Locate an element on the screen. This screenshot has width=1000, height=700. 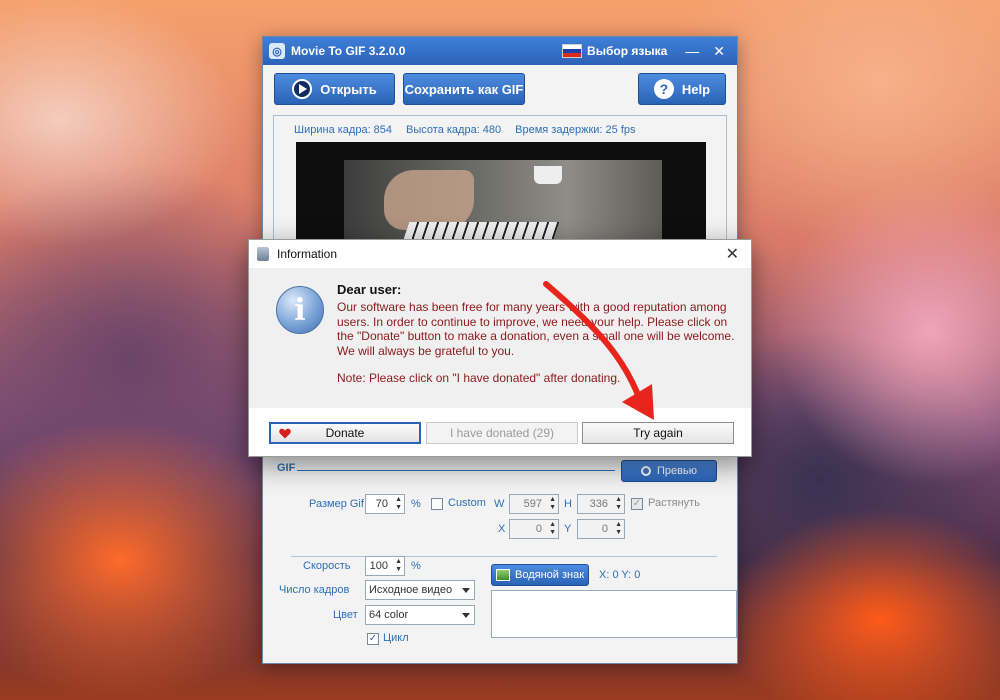
language-label: Выбор языка is located at coordinates (627, 51).